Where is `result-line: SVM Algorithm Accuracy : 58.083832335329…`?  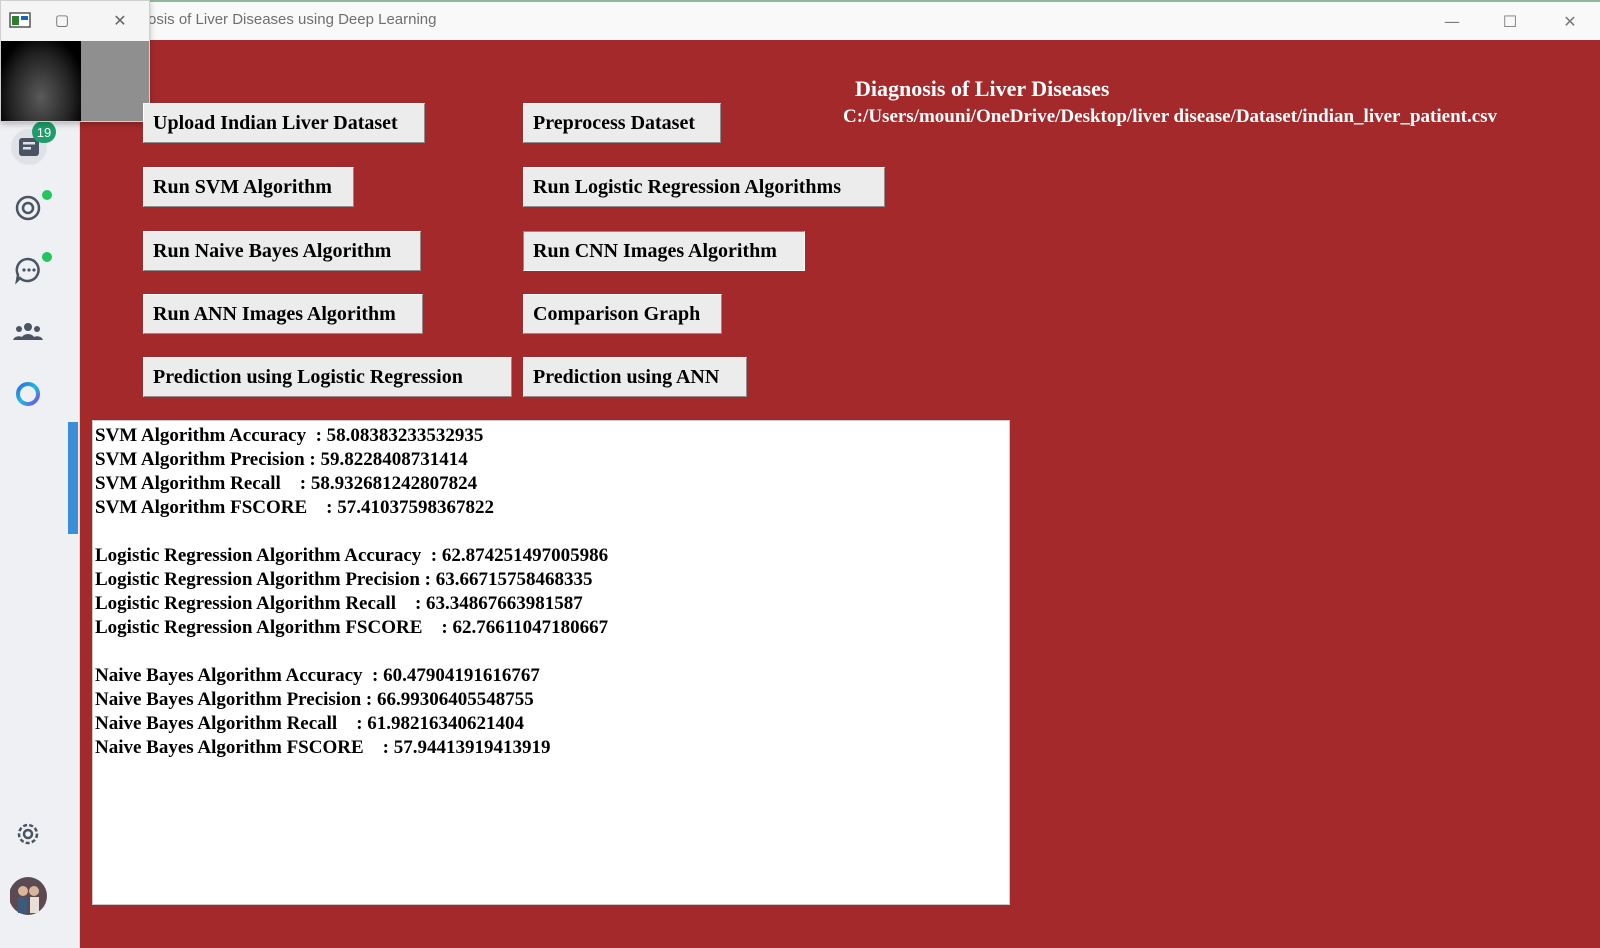
result-line: SVM Algorithm Accuracy : 58.083832335329… is located at coordinates (289, 435).